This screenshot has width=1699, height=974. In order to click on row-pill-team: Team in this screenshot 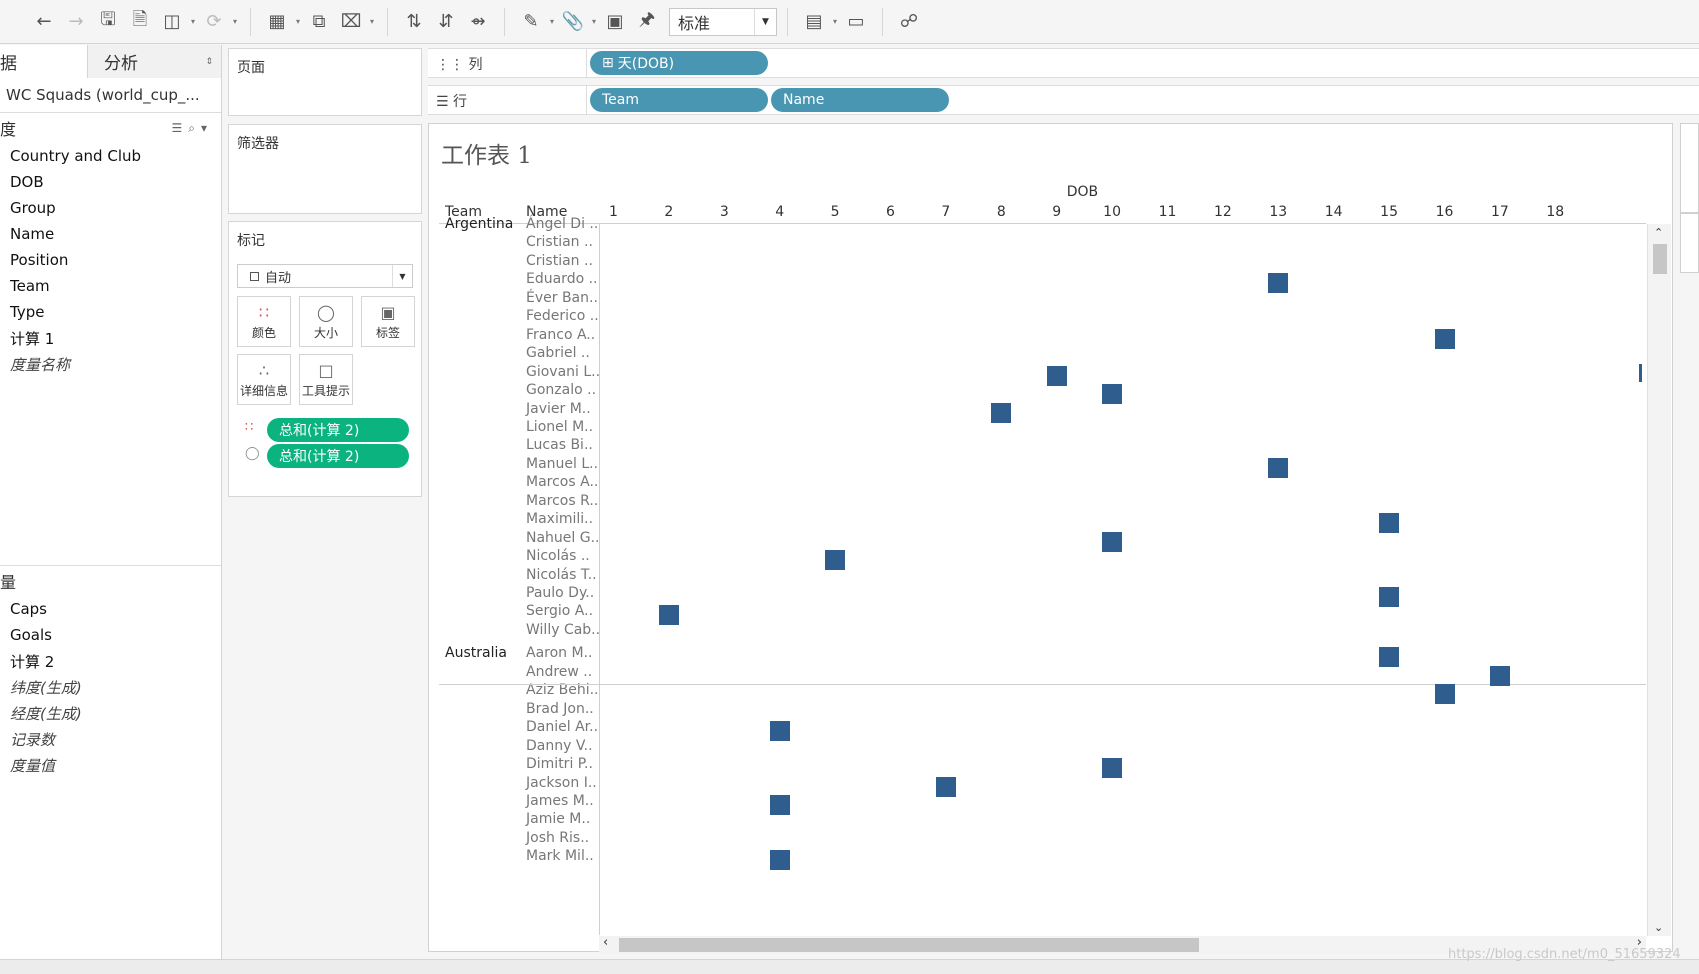, I will do `click(679, 100)`.